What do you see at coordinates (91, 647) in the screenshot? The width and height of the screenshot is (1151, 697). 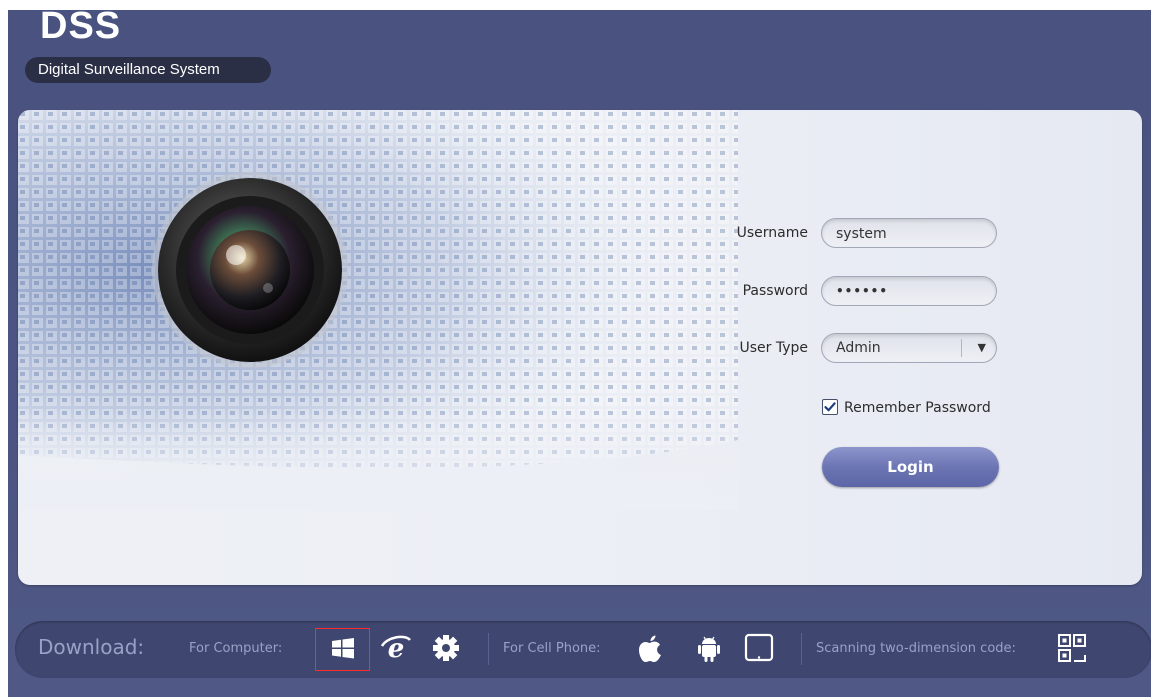 I see `download-title: Download:` at bounding box center [91, 647].